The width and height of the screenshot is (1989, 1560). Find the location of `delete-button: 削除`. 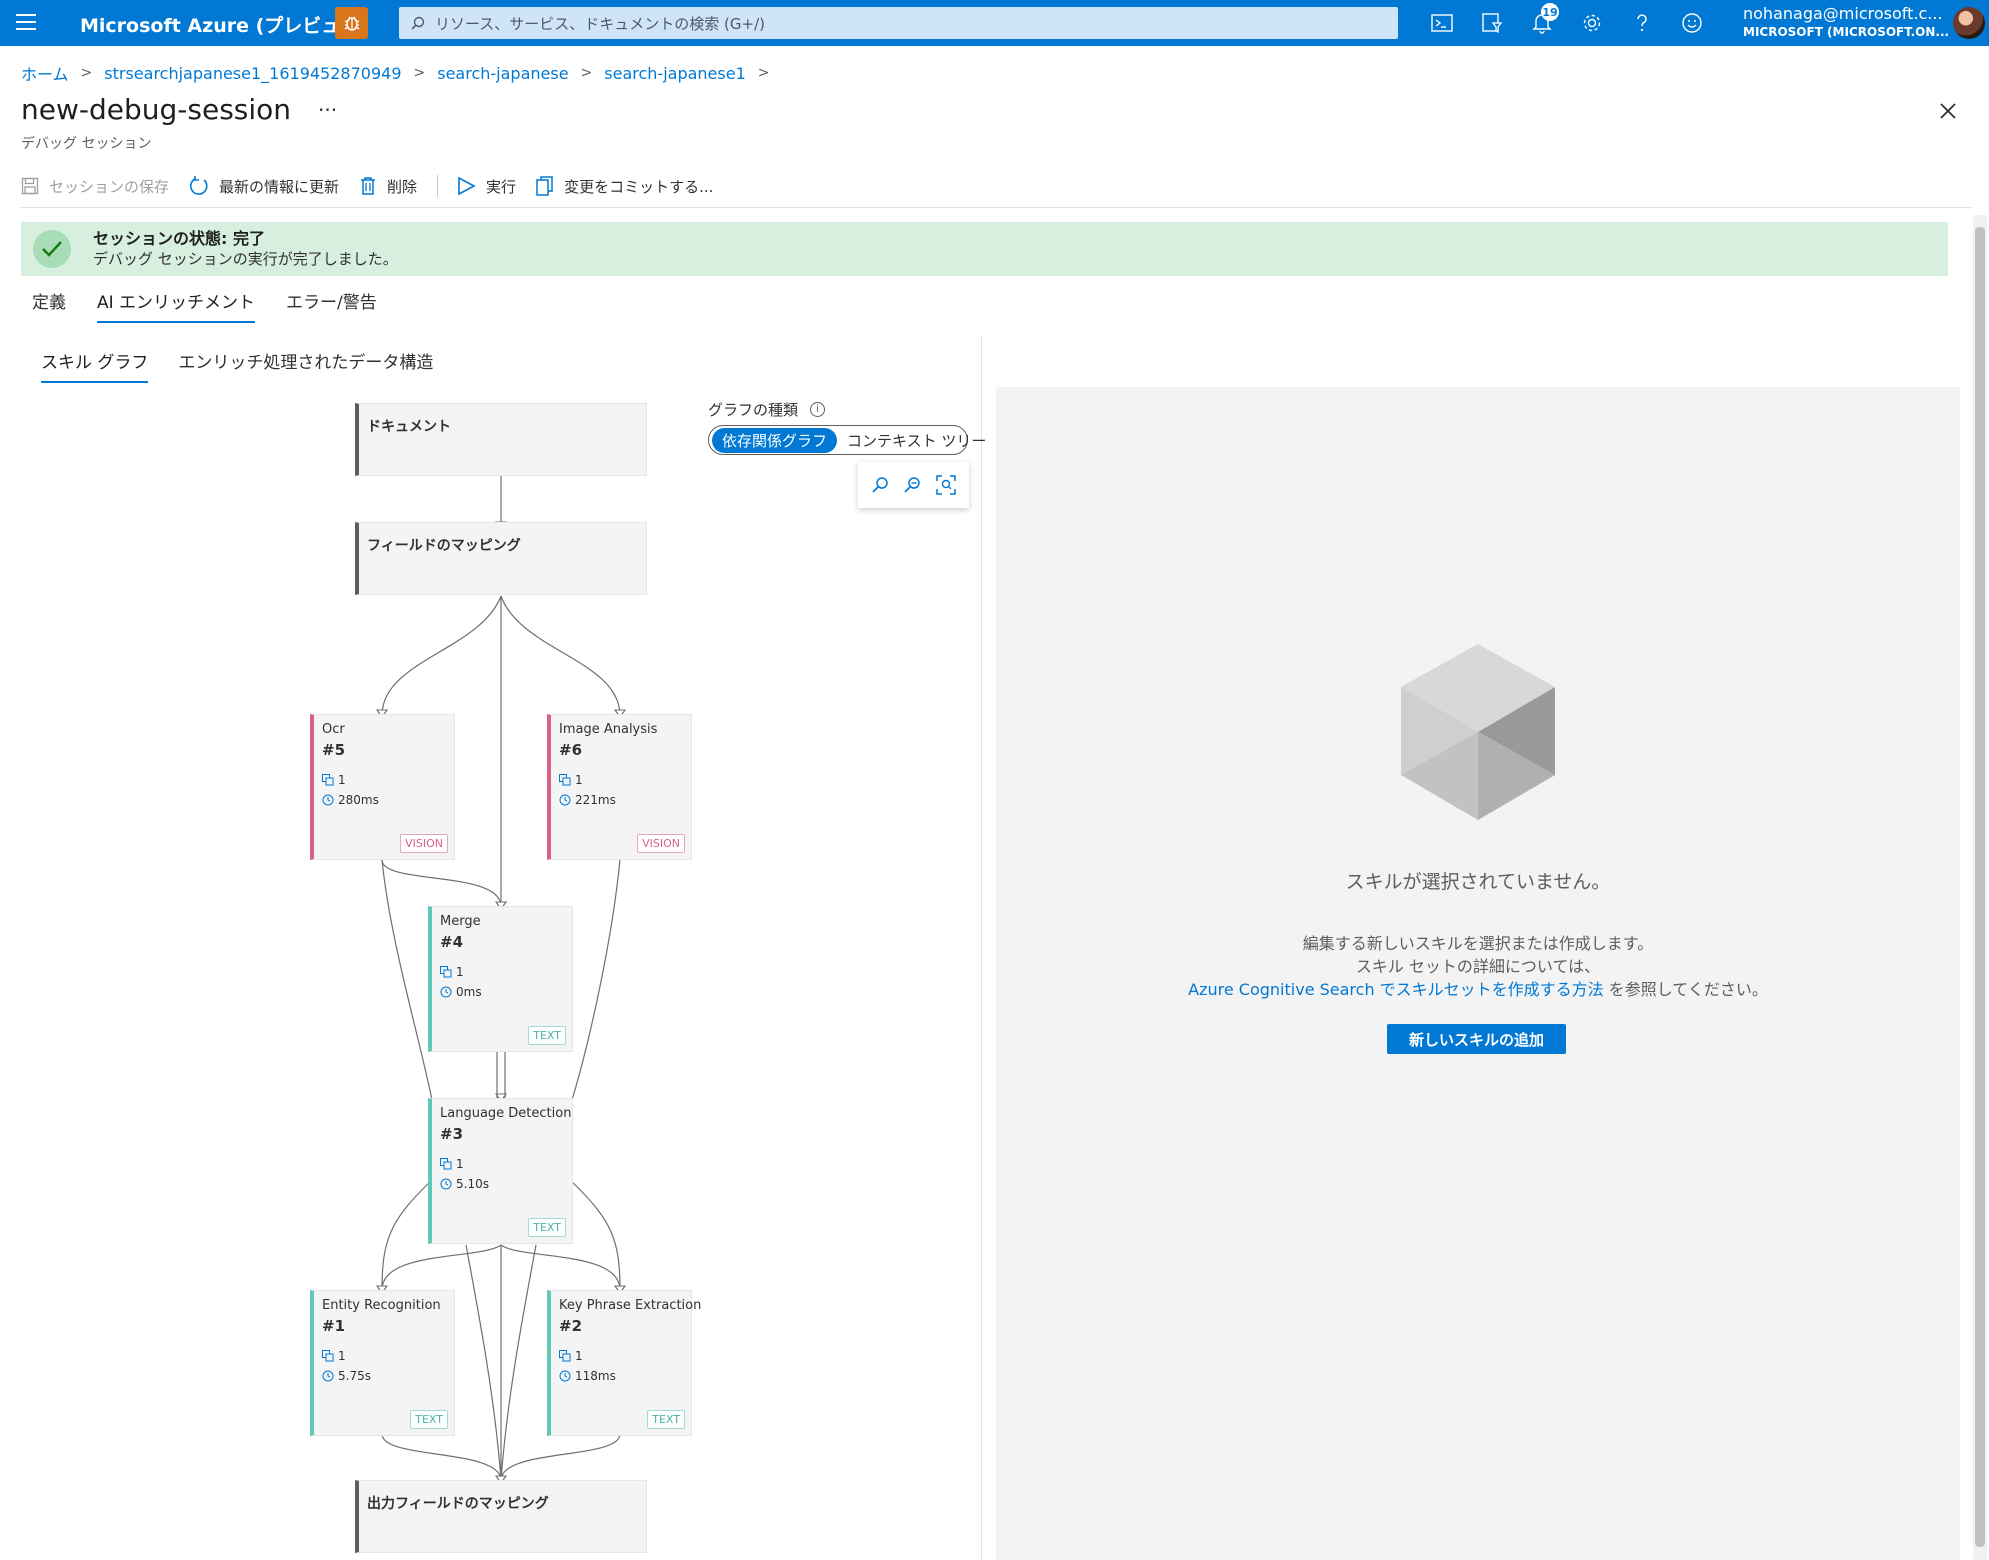

delete-button: 削除 is located at coordinates (388, 186).